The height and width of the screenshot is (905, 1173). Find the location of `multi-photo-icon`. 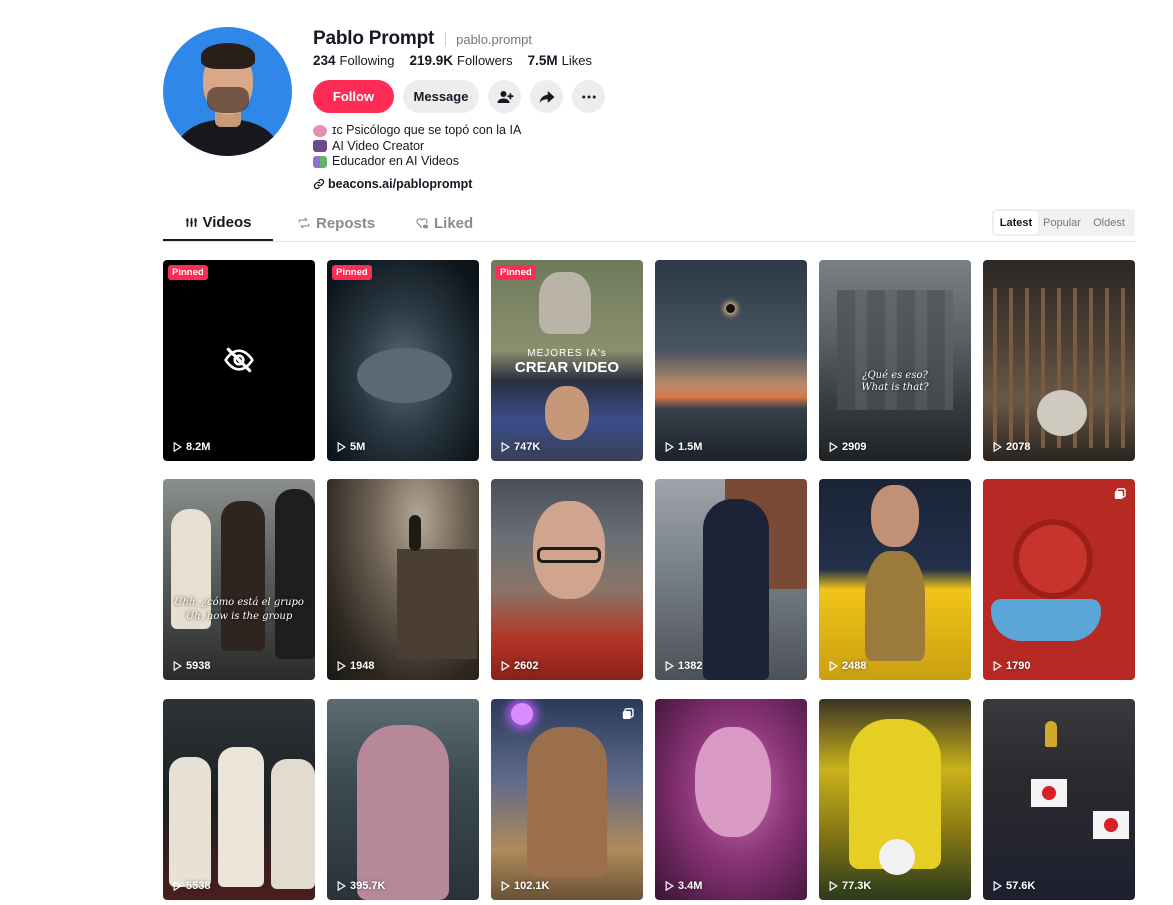

multi-photo-icon is located at coordinates (628, 713).